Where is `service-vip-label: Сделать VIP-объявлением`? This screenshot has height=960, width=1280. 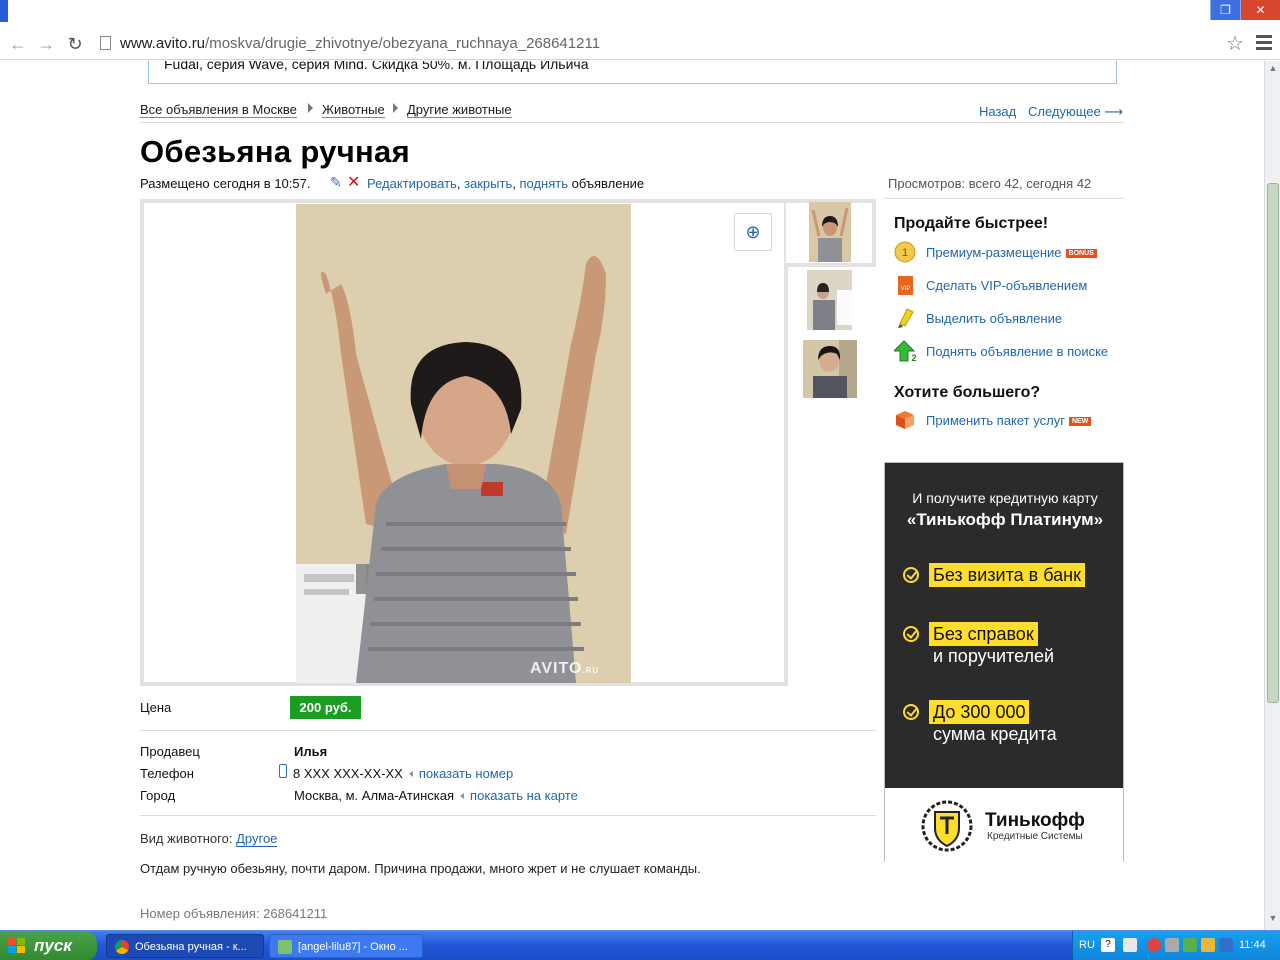 service-vip-label: Сделать VIP-объявлением is located at coordinates (1007, 285).